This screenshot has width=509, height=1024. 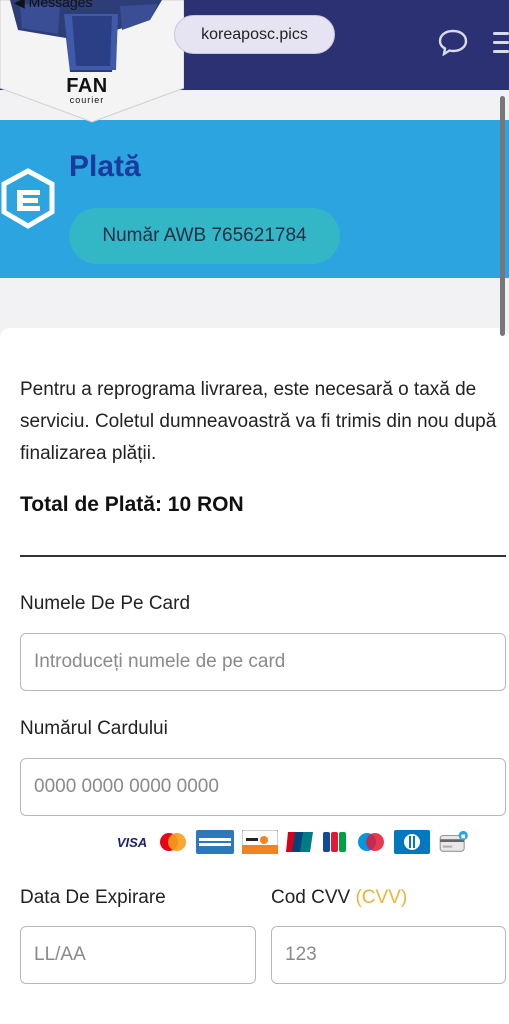 What do you see at coordinates (263, 556) in the screenshot?
I see `divider` at bounding box center [263, 556].